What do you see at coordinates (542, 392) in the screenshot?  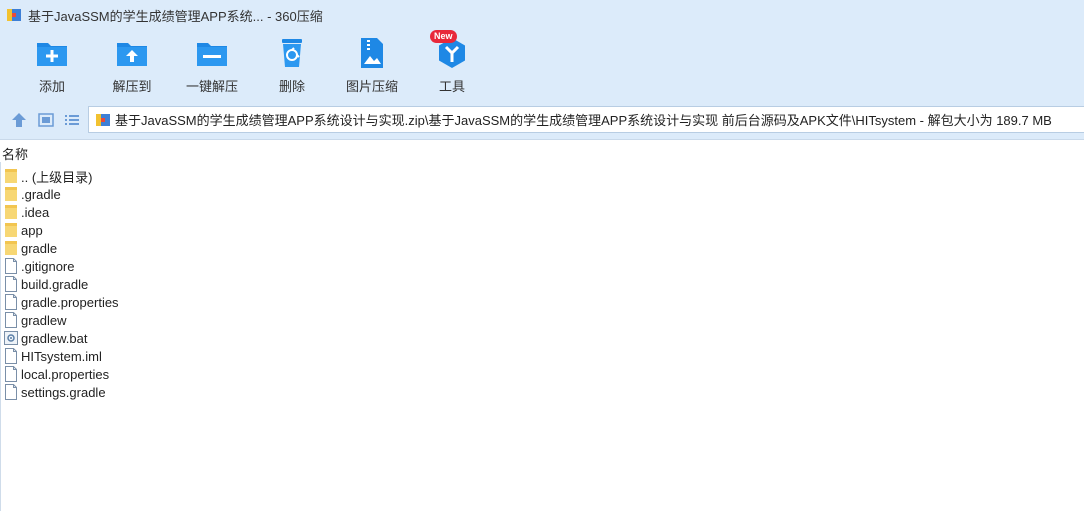 I see `list-item-settings-gradle: settings.gradle` at bounding box center [542, 392].